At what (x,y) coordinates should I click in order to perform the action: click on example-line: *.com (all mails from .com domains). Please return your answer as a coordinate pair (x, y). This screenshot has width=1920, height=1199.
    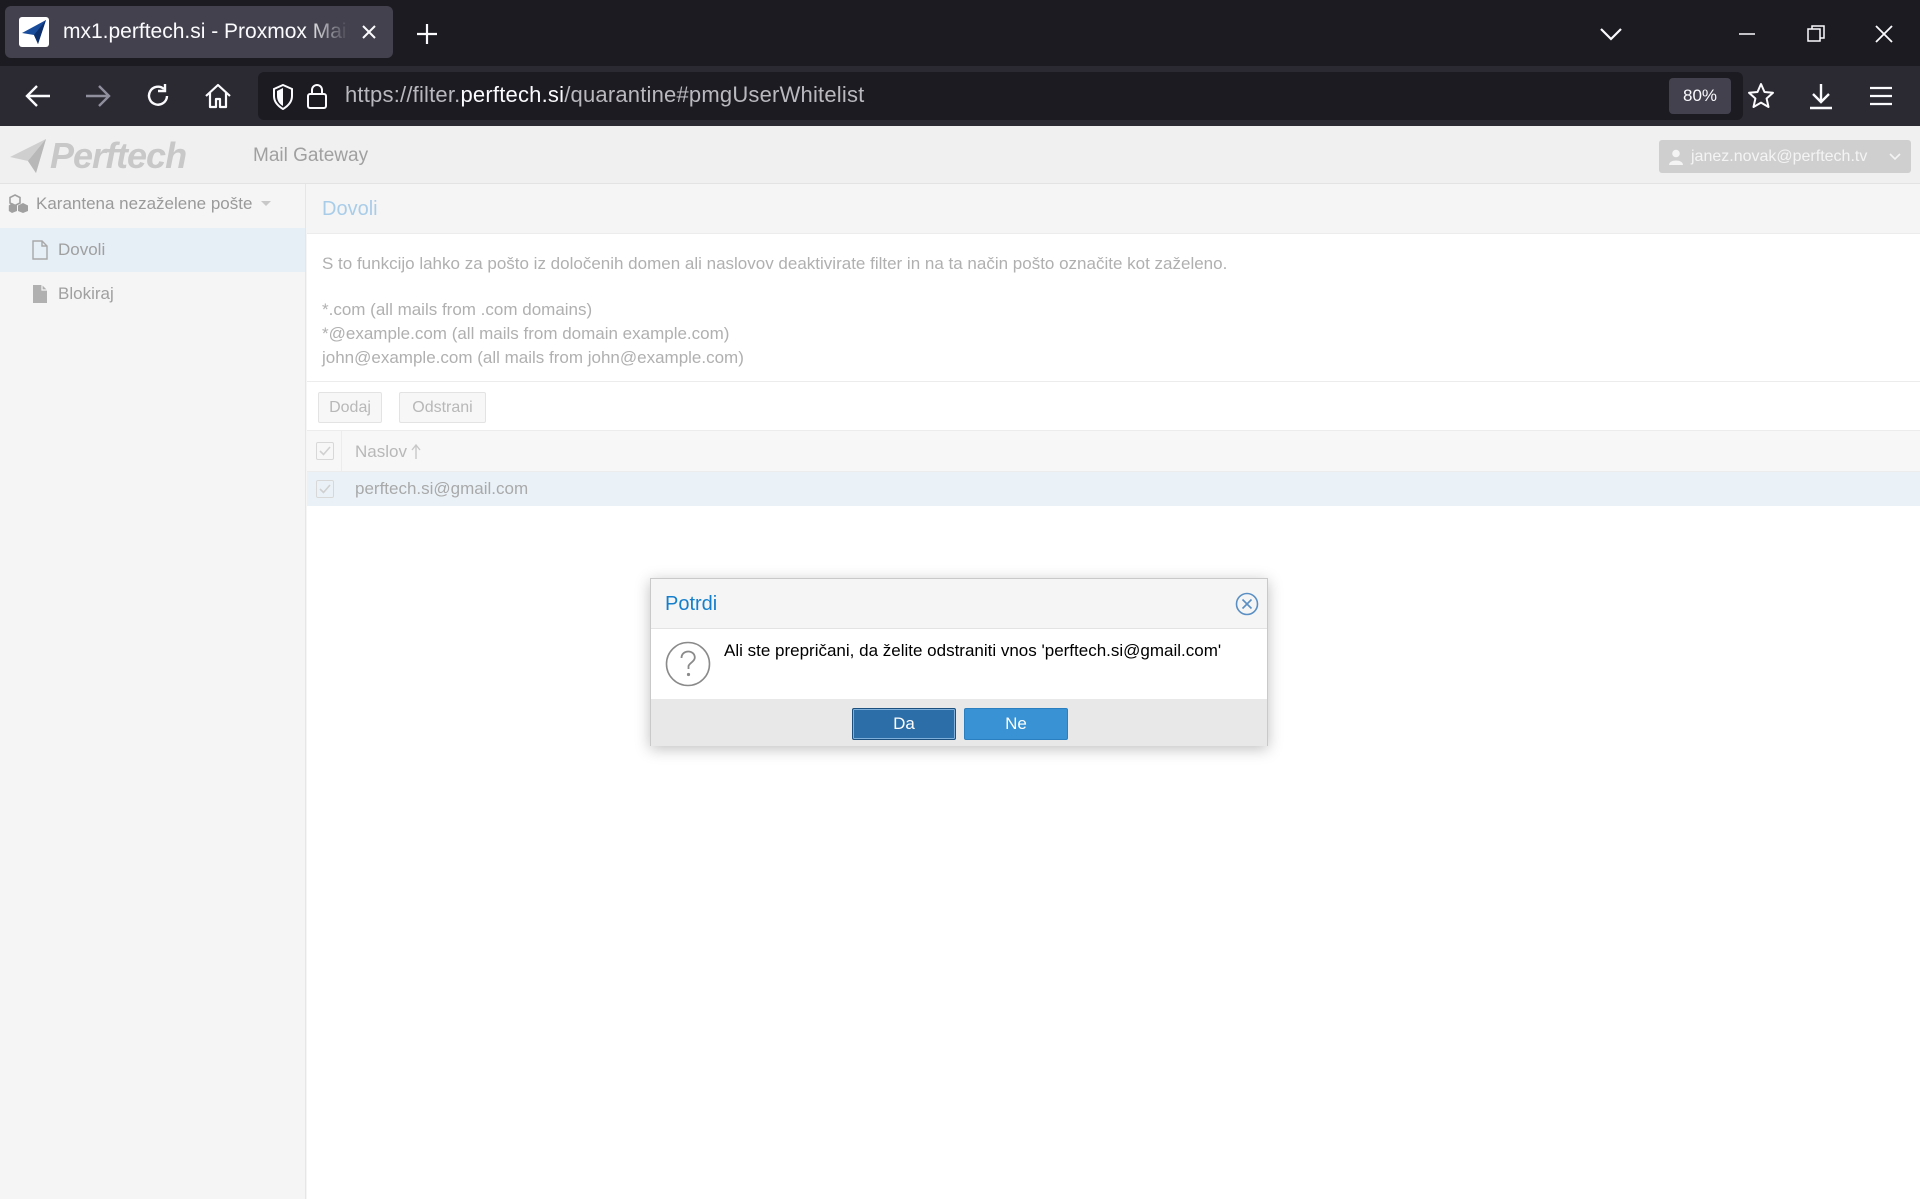
    Looking at the image, I should click on (457, 309).